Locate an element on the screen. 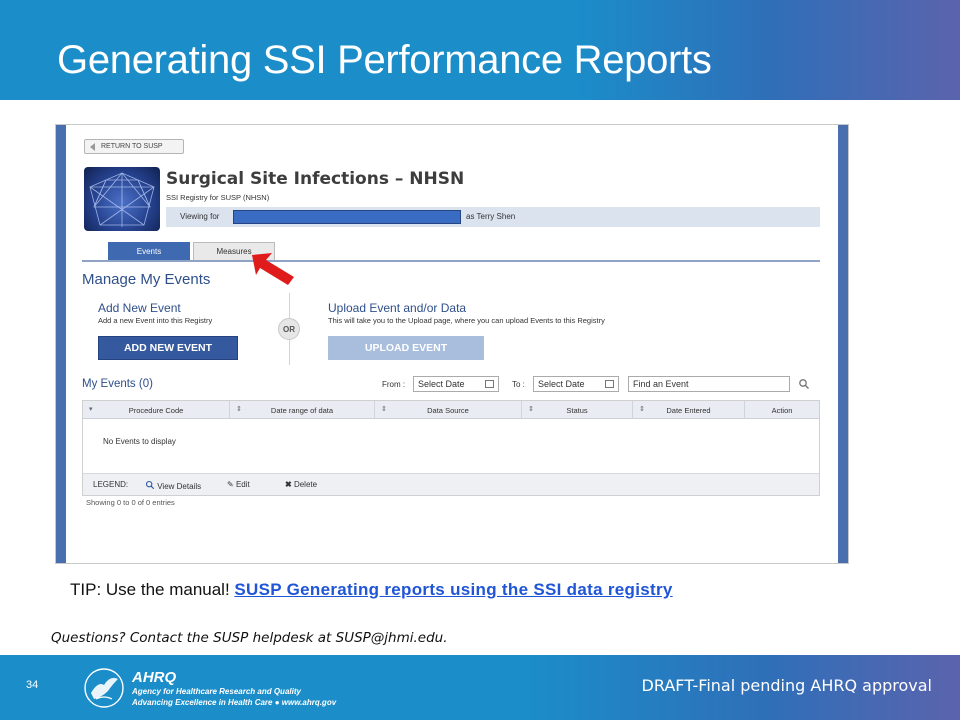  column-header-action: Action is located at coordinates (782, 410).